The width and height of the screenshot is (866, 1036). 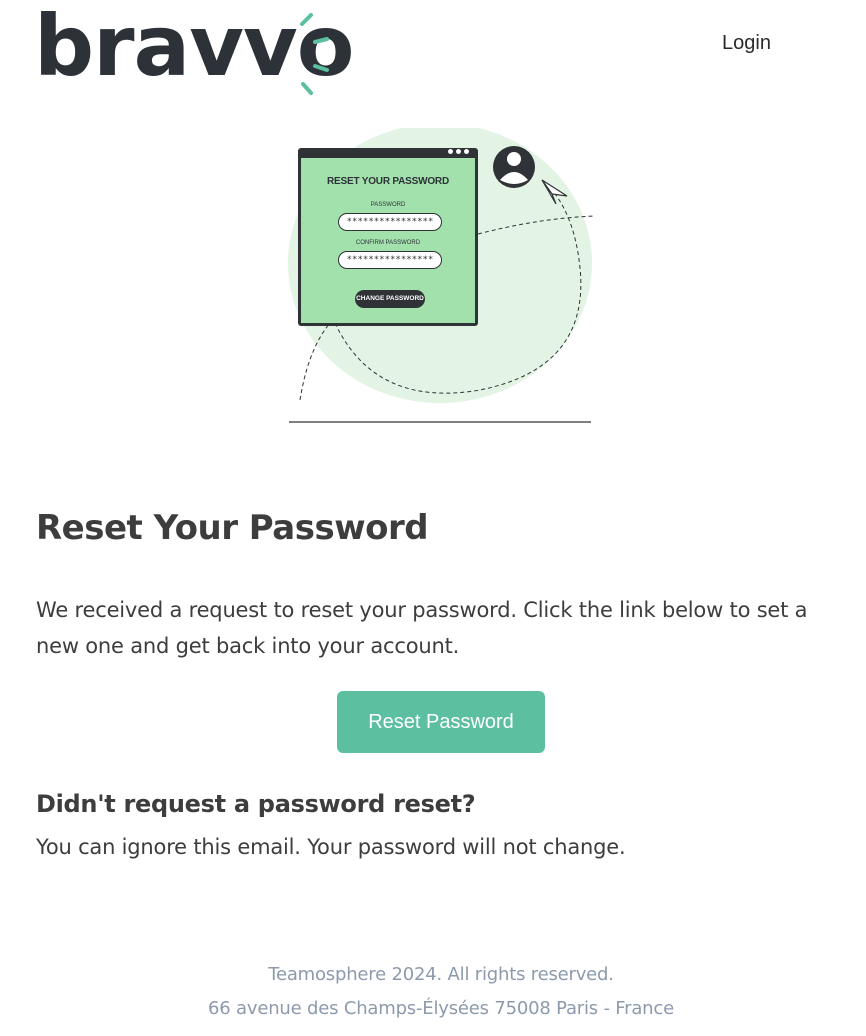 What do you see at coordinates (433, 55) in the screenshot?
I see `header: bravvo Login` at bounding box center [433, 55].